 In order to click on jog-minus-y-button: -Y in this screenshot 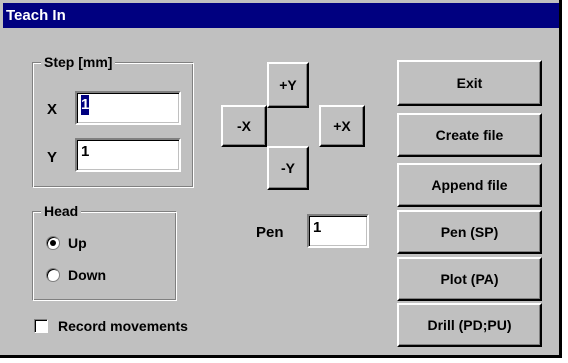, I will do `click(288, 168)`.